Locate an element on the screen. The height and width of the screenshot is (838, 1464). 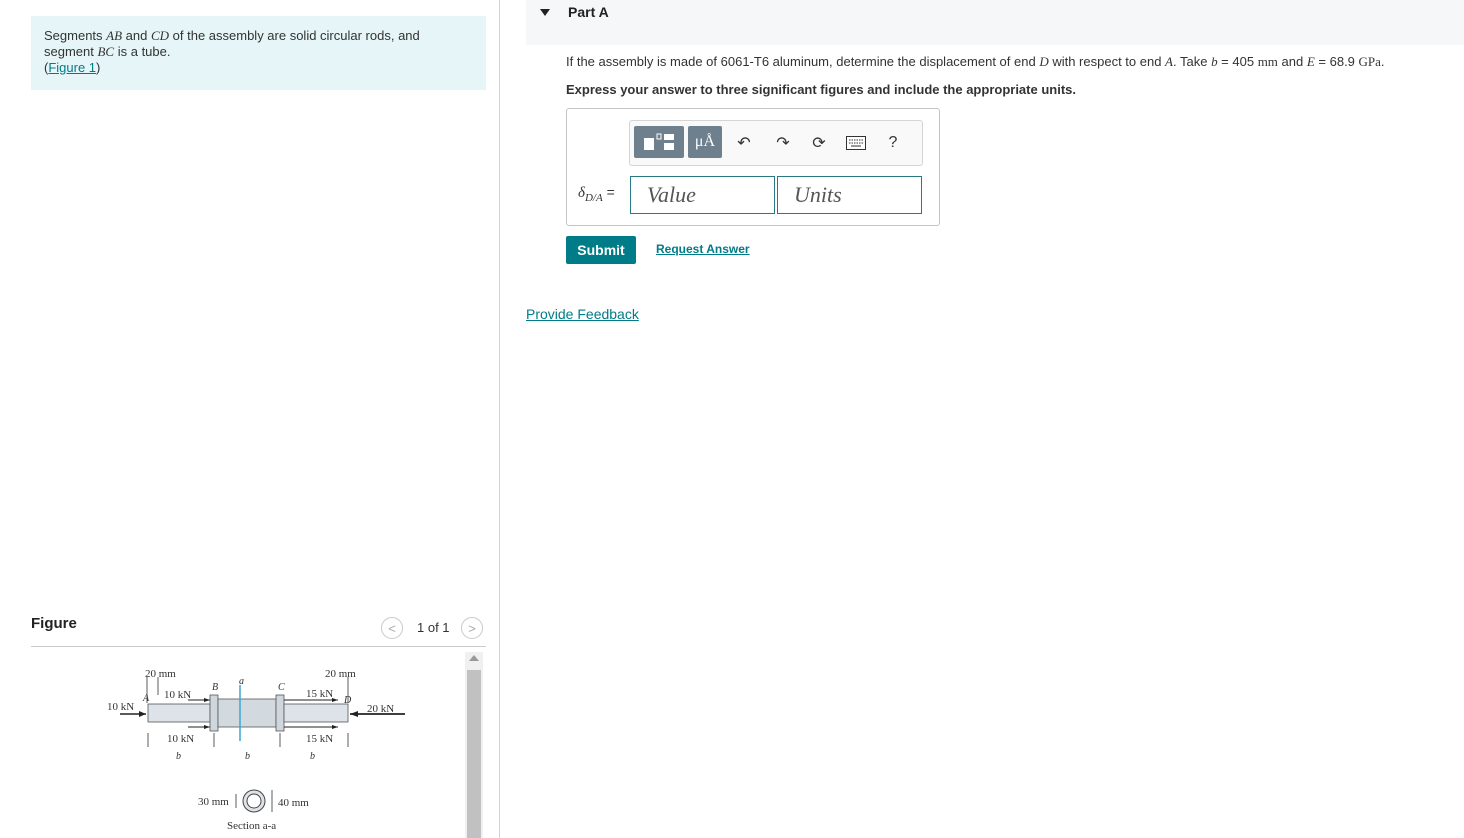
length-b-1: b is located at coordinates (178, 756).